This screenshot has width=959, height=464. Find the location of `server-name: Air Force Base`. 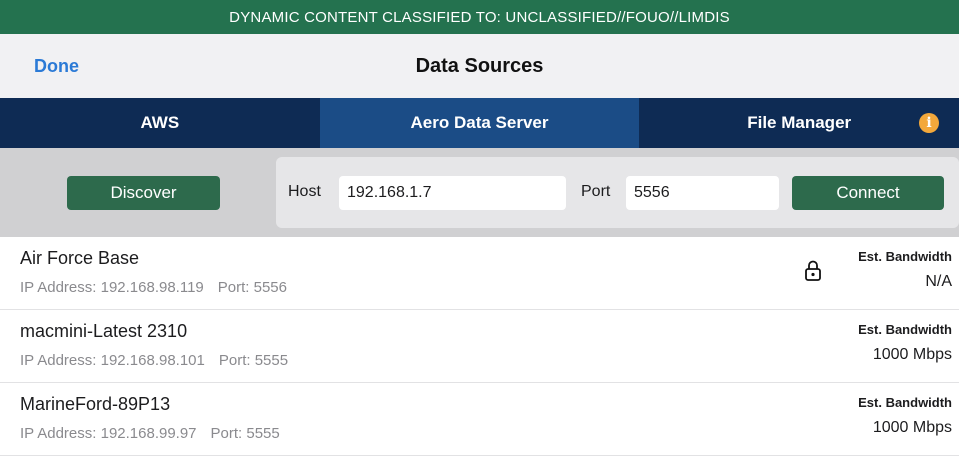

server-name: Air Force Base is located at coordinates (80, 258).